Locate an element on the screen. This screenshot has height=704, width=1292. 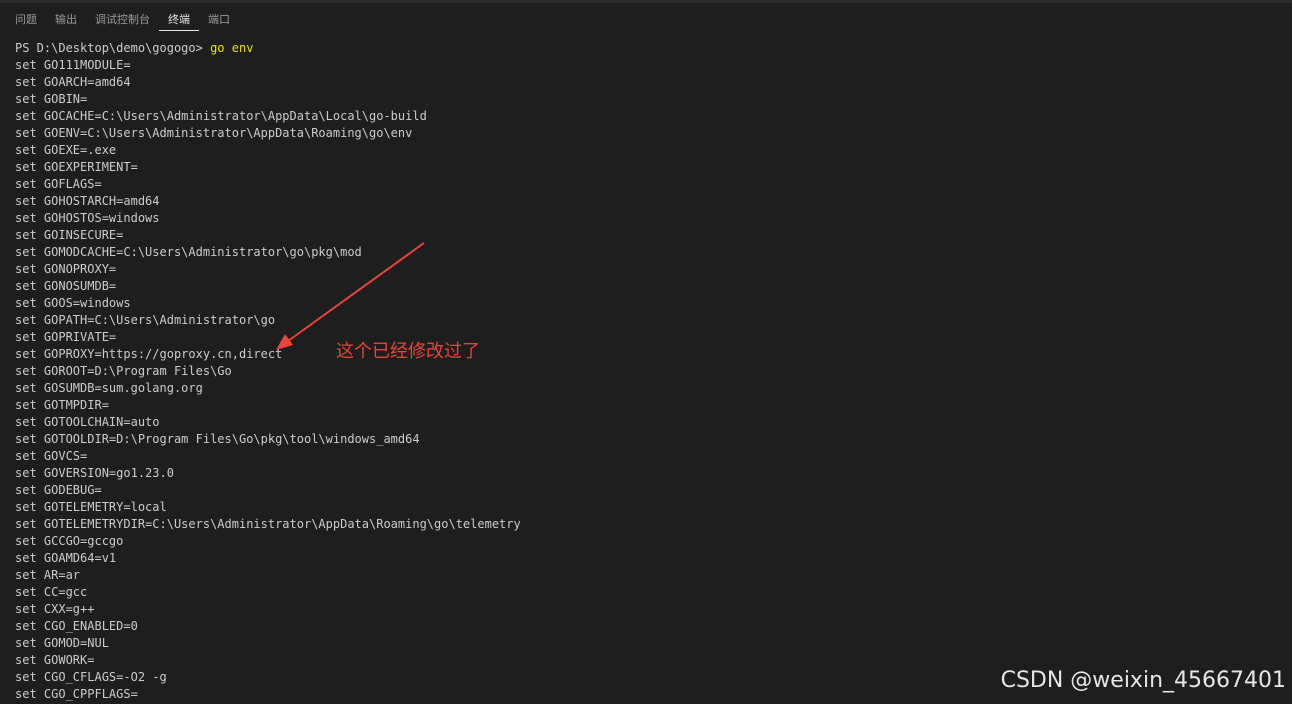
terminal-line: set GOMOD=NUL is located at coordinates (62, 643).